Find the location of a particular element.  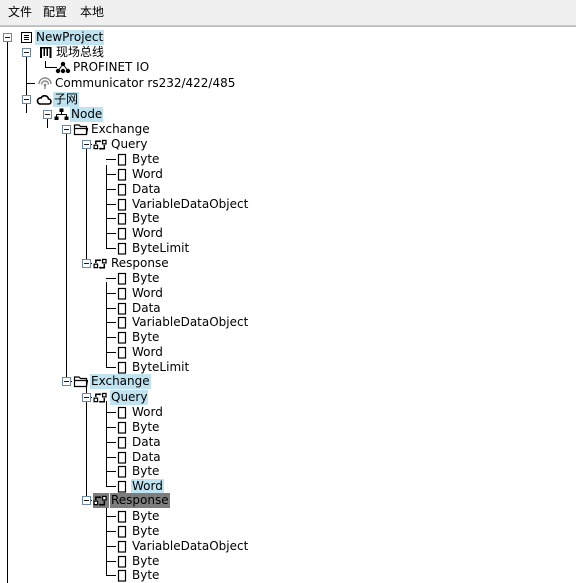

network-node-icon is located at coordinates (63, 67).